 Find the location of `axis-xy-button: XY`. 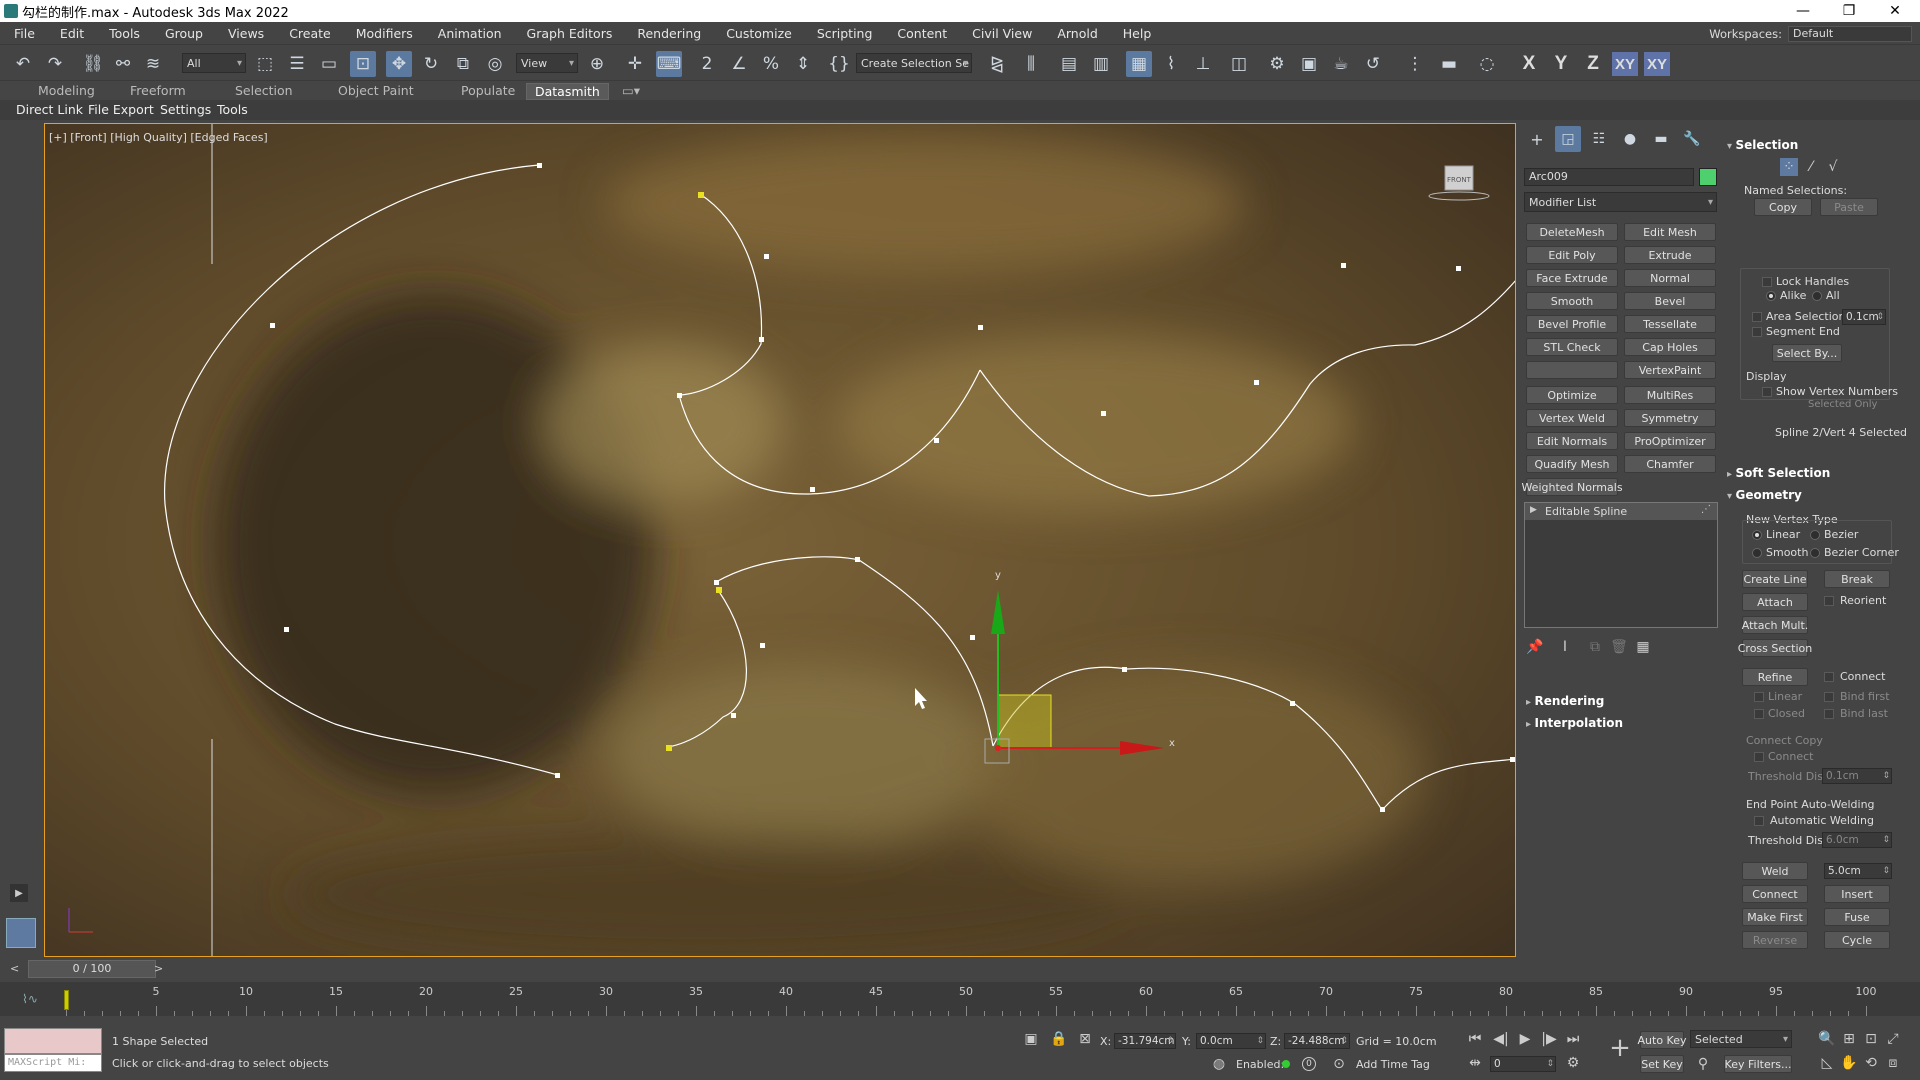

axis-xy-button: XY is located at coordinates (1625, 64).